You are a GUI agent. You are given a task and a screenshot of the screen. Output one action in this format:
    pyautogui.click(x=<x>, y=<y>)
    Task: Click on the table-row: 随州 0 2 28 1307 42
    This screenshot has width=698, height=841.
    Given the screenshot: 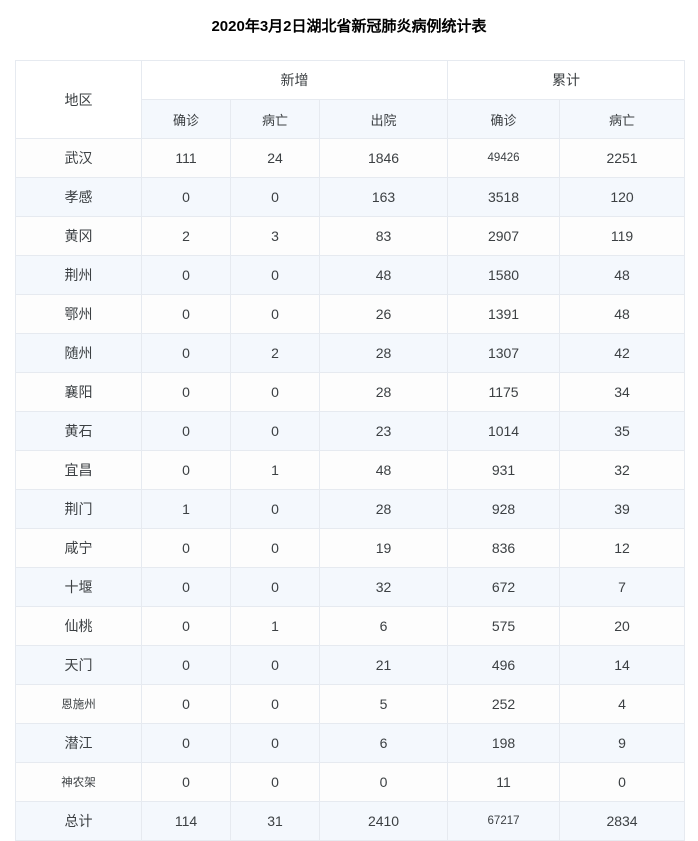 What is the action you would take?
    pyautogui.click(x=350, y=353)
    